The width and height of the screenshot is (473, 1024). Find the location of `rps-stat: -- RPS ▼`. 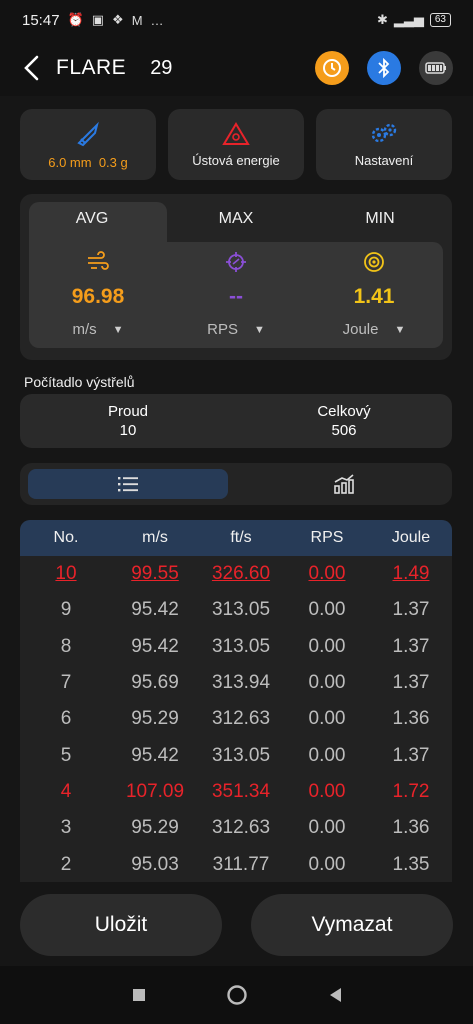

rps-stat: -- RPS ▼ is located at coordinates (236, 295).